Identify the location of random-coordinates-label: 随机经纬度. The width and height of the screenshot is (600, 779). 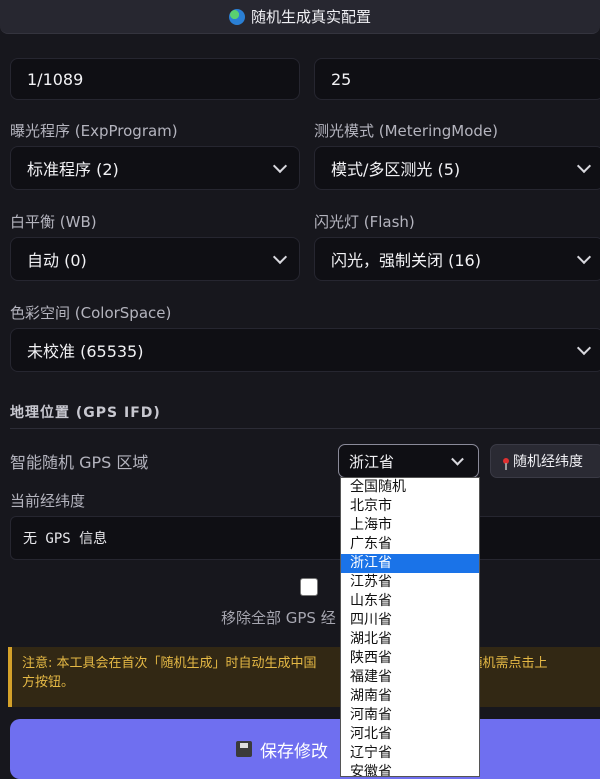
(548, 462).